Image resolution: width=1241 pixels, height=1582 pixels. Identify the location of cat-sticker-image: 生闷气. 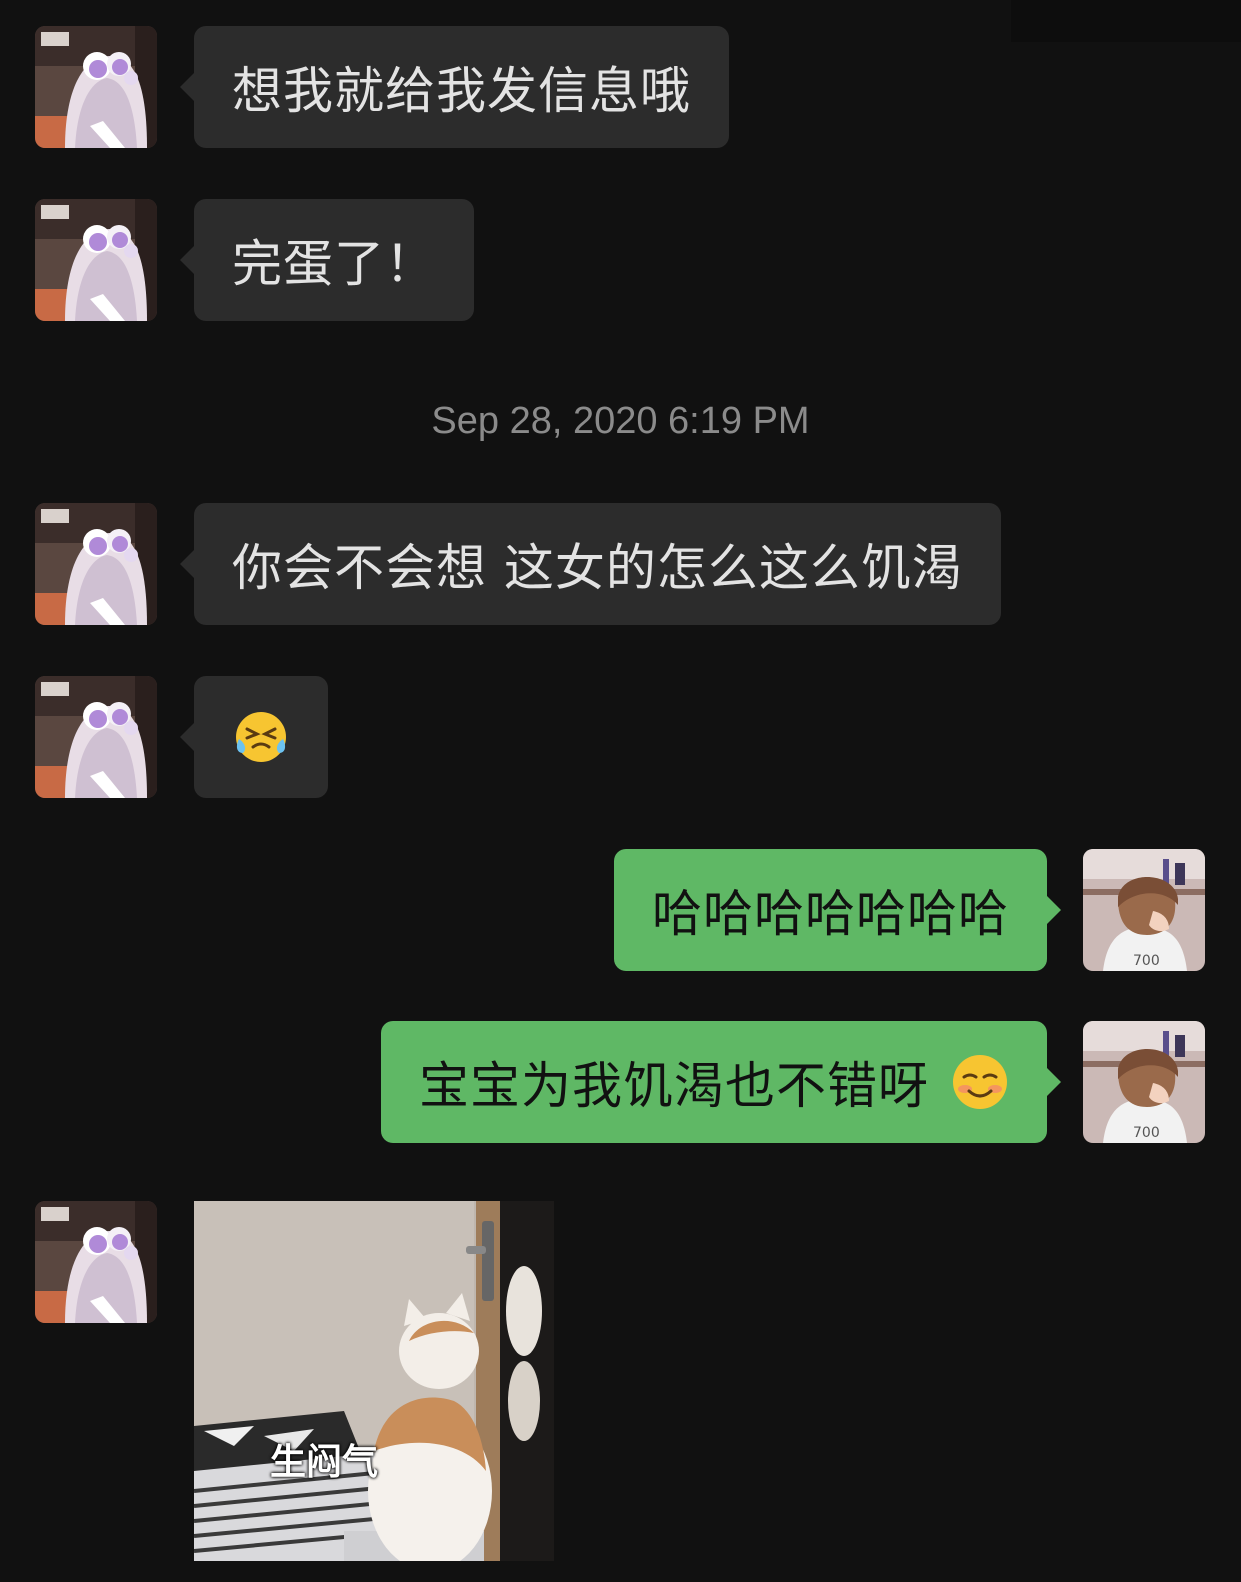
(374, 1381).